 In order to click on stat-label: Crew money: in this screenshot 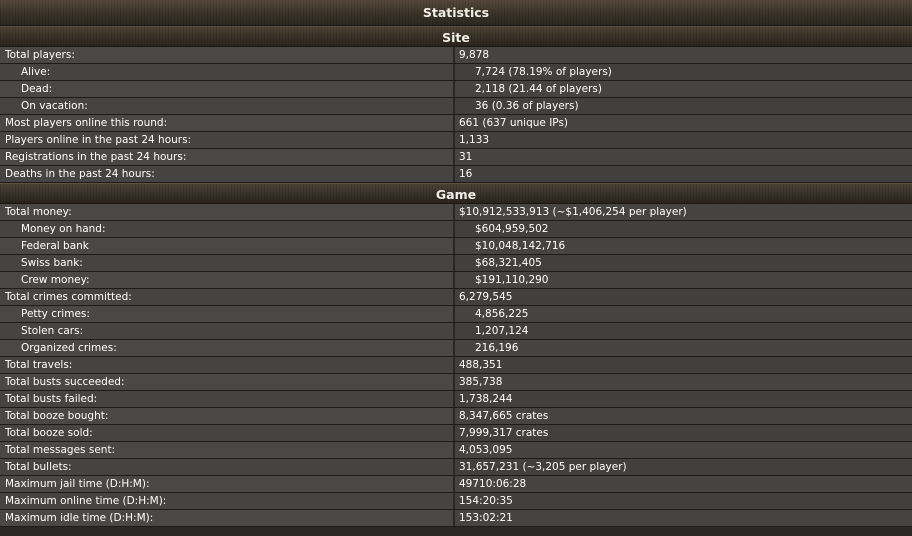, I will do `click(227, 280)`.